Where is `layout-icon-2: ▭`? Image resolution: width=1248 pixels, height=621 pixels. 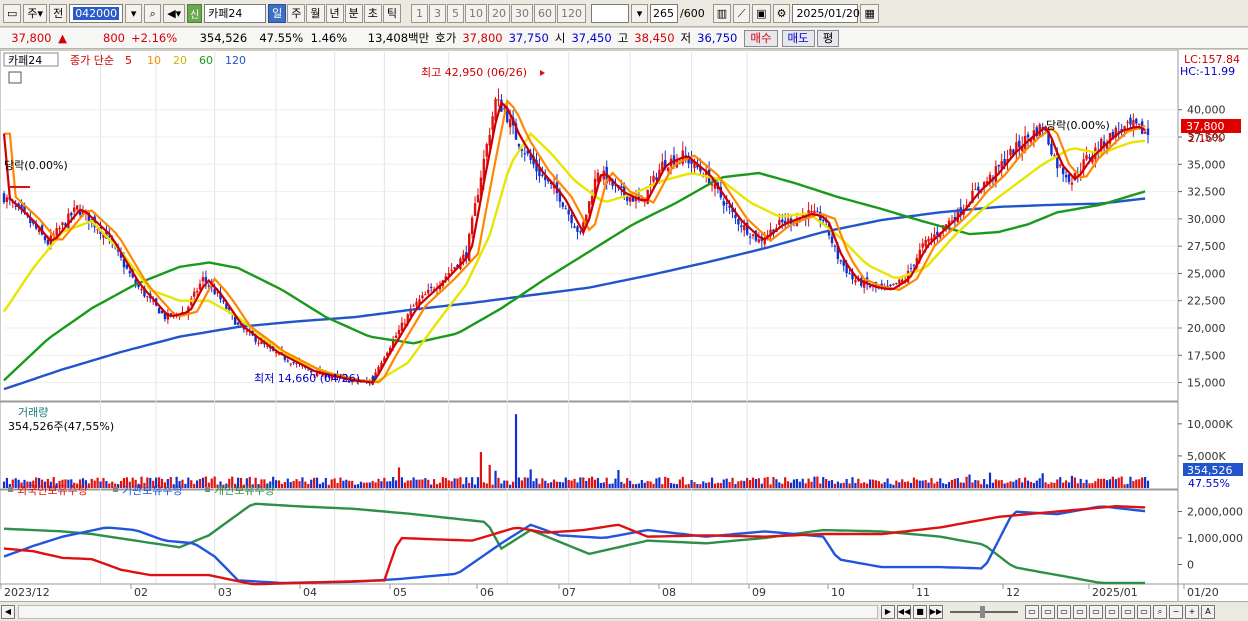
layout-icon-2: ▭ is located at coordinates (1048, 611).